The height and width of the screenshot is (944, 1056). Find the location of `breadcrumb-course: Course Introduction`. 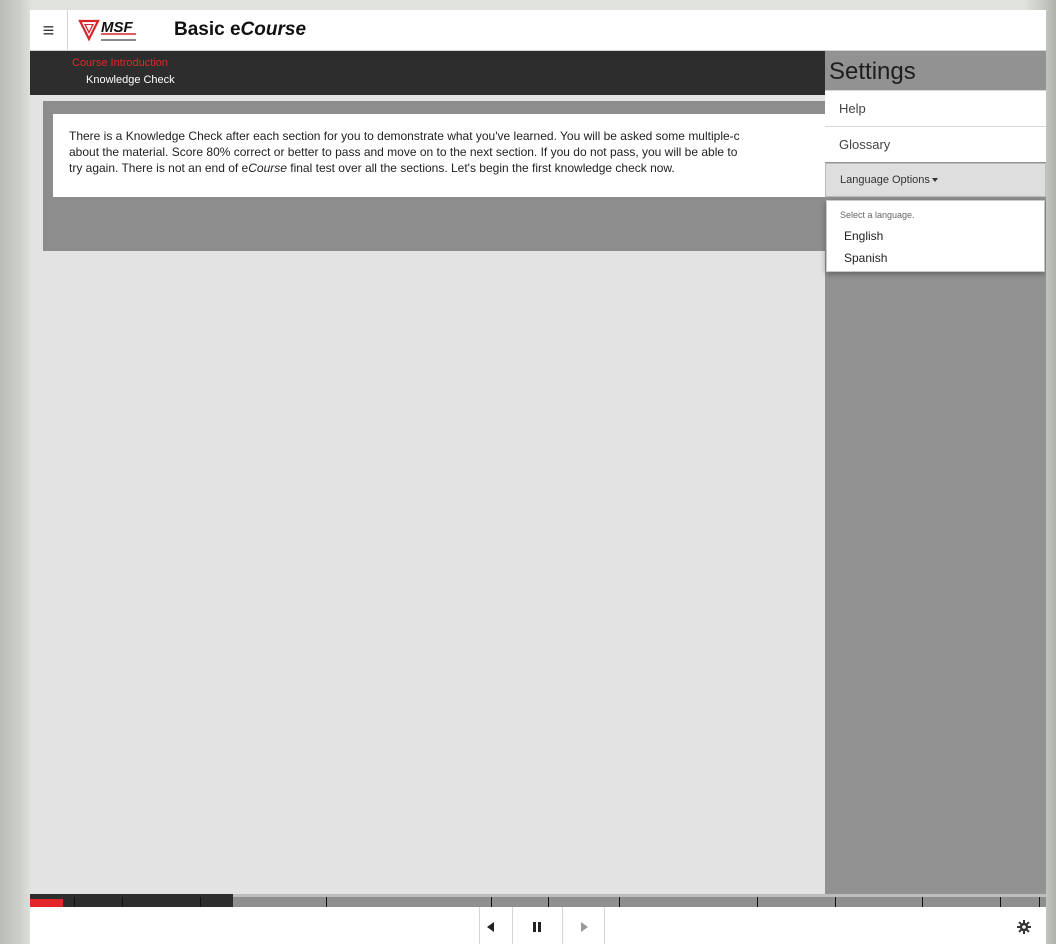

breadcrumb-course: Course Introduction is located at coordinates (120, 63).